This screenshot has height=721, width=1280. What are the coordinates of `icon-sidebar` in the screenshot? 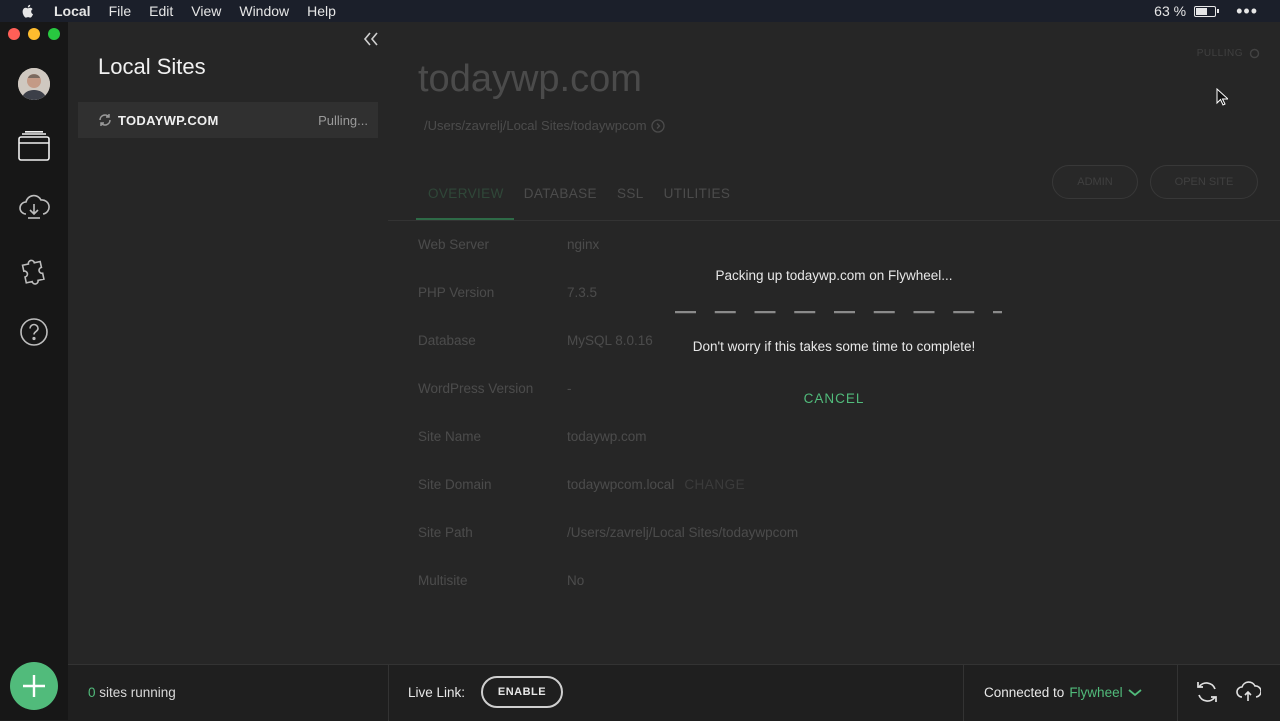 It's located at (34, 371).